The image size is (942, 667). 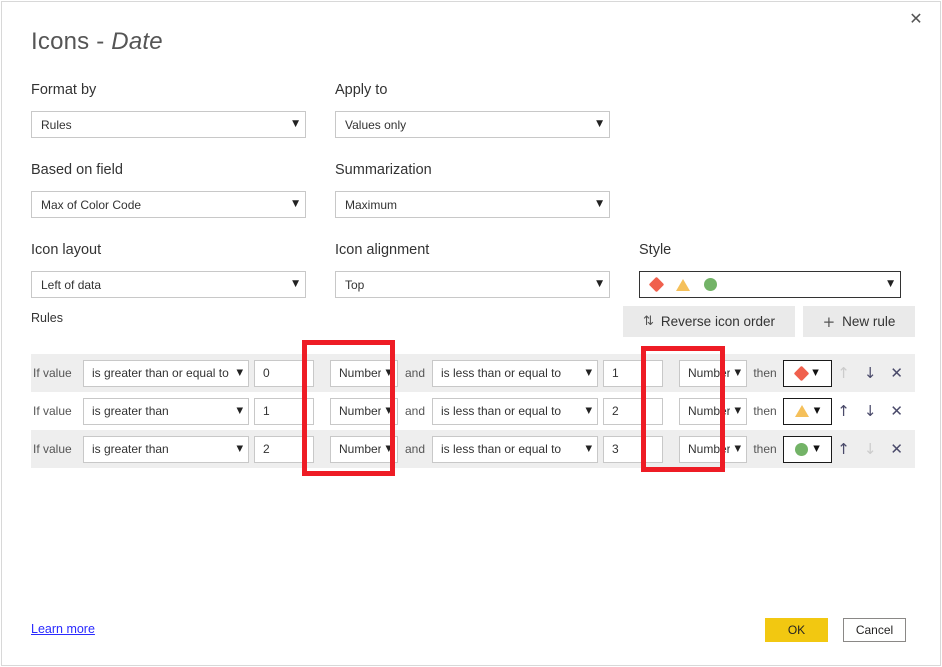 What do you see at coordinates (376, 124) in the screenshot?
I see `apply-to-value: Values only` at bounding box center [376, 124].